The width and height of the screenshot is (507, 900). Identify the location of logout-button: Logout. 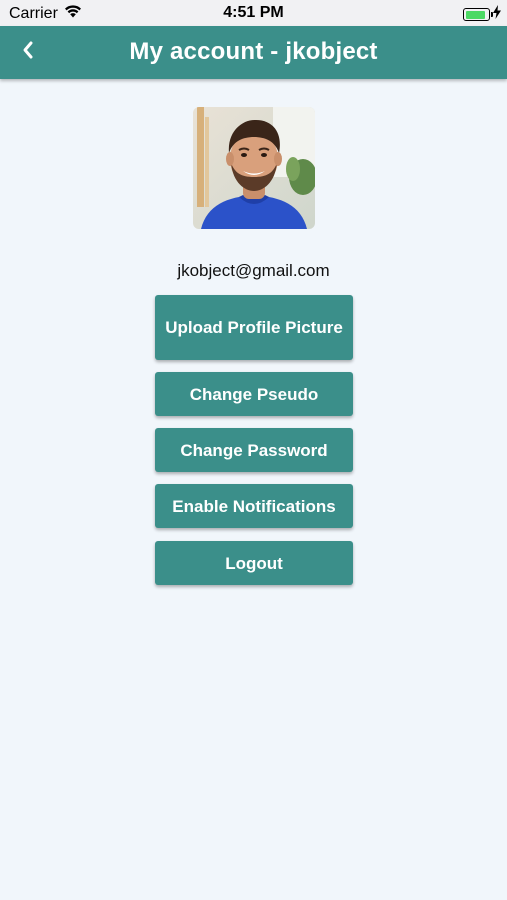
(254, 563).